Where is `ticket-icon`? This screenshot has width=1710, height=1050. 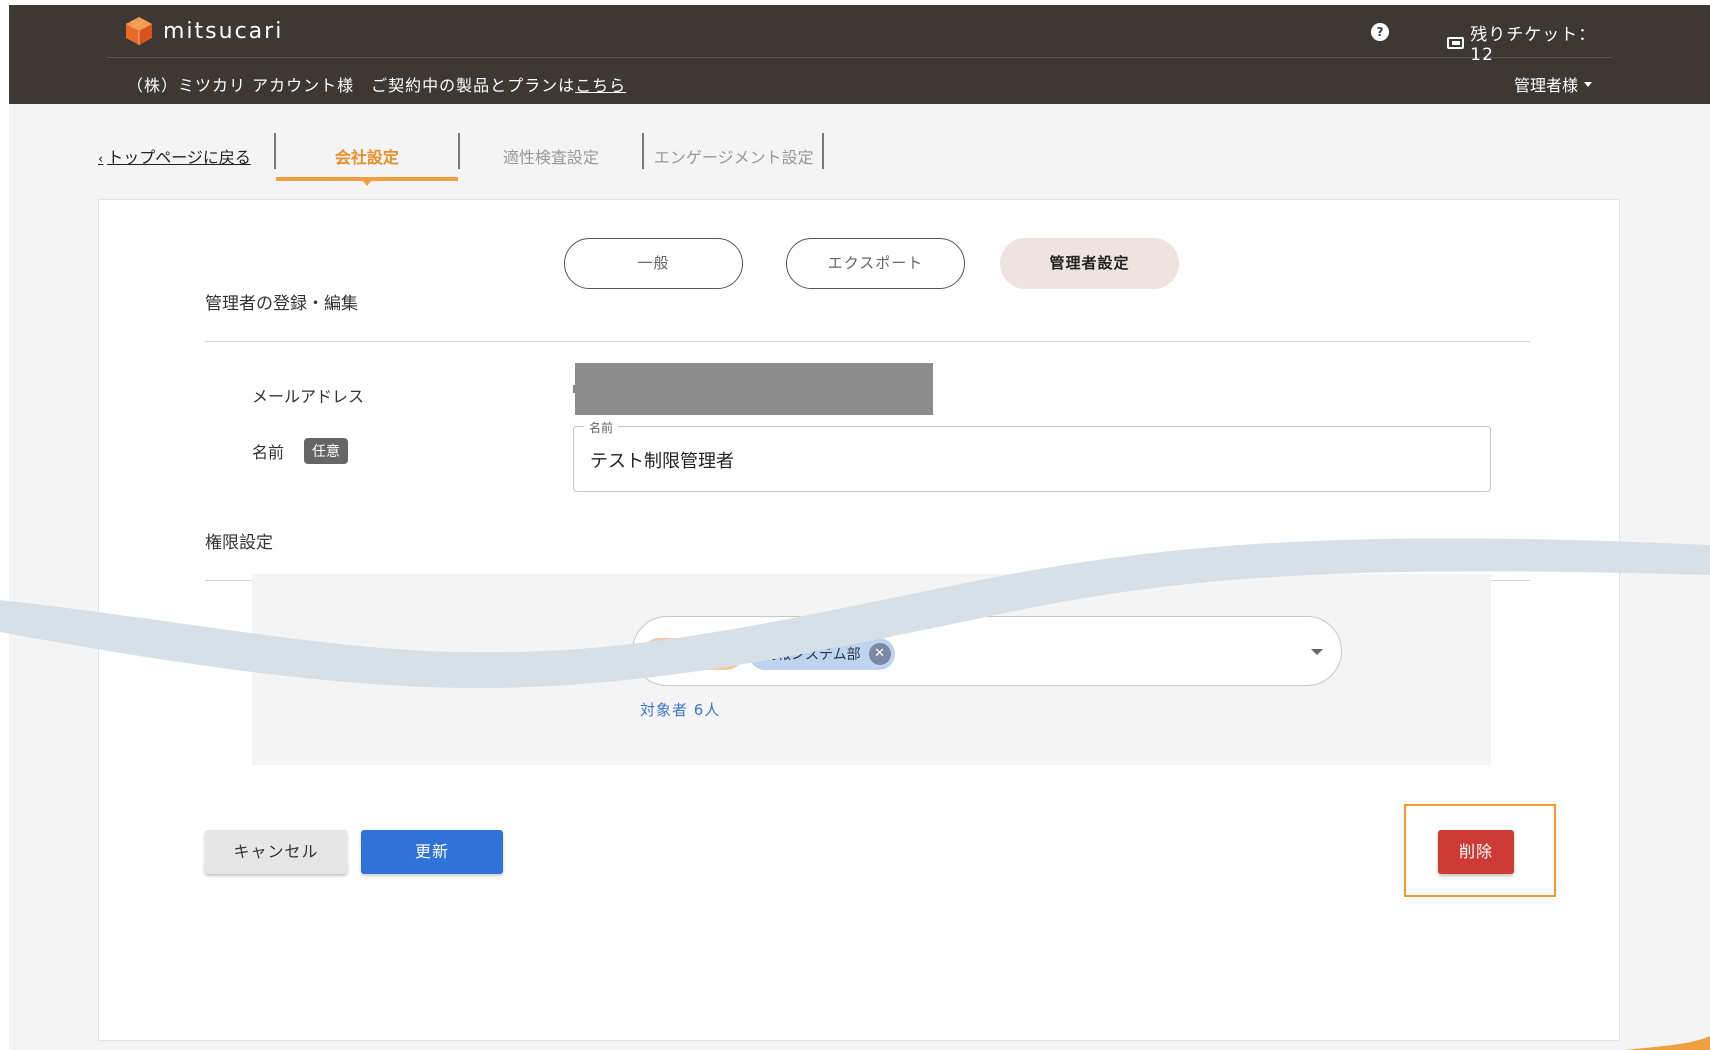 ticket-icon is located at coordinates (1456, 42).